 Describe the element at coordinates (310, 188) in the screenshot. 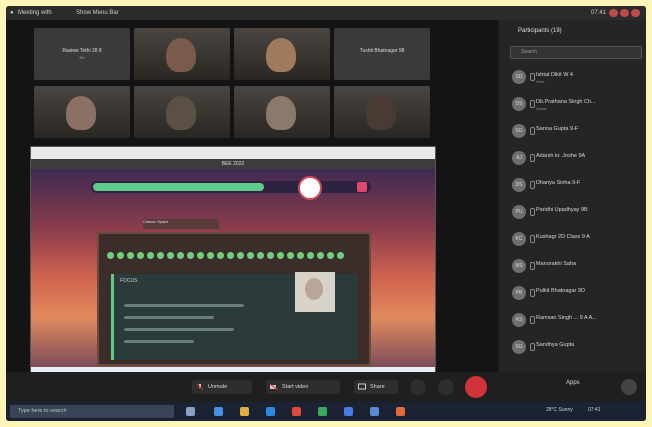

I see `timer-icon` at that location.